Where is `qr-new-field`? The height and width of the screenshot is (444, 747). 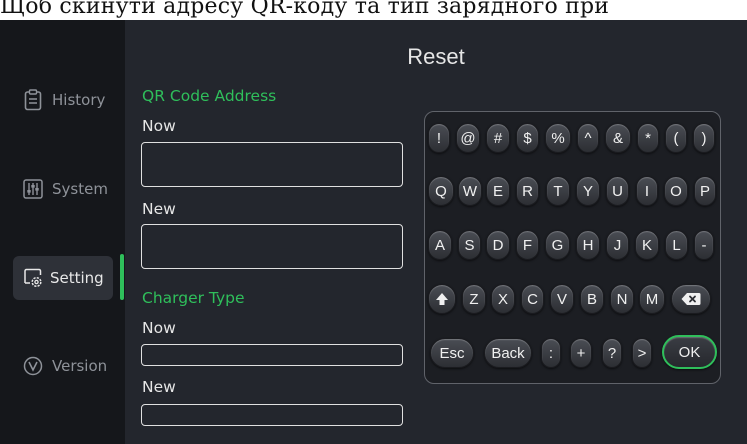 qr-new-field is located at coordinates (272, 246).